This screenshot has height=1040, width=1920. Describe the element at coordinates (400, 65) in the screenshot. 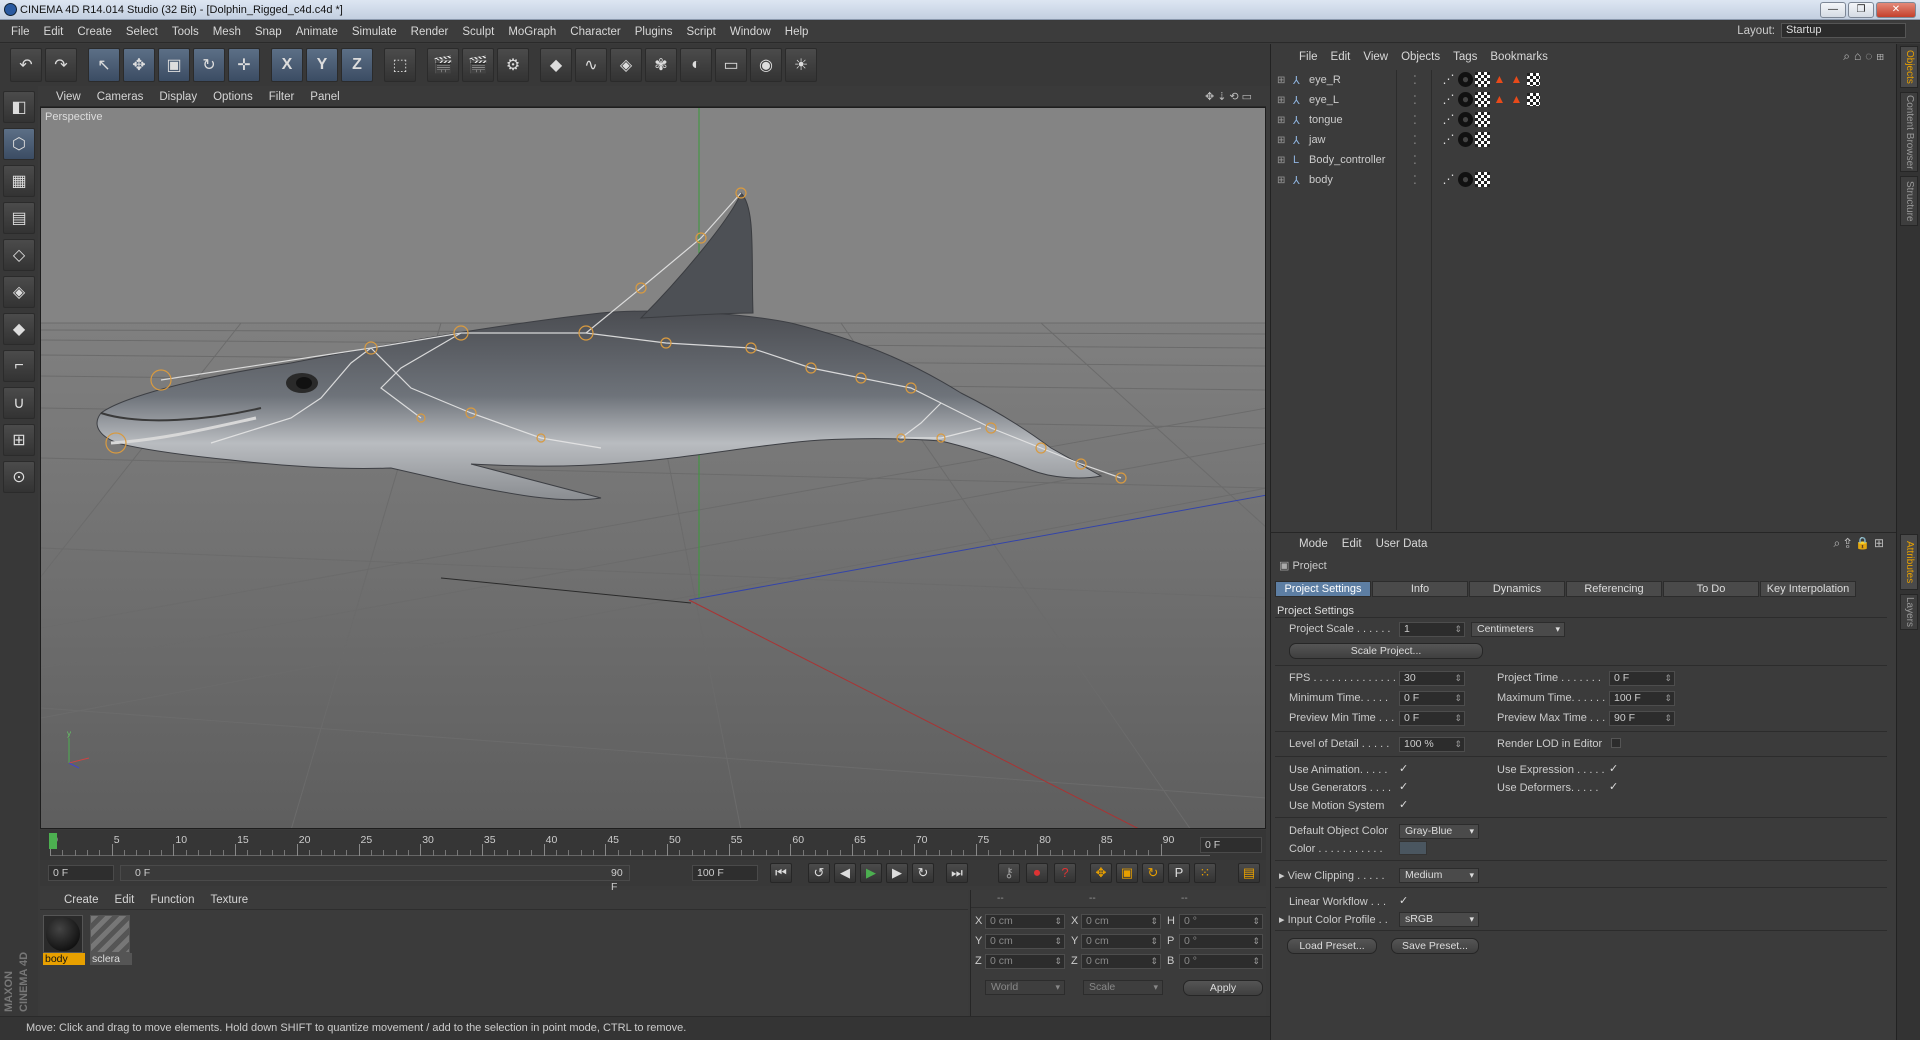

I see `world-coord-icon: ⬚` at that location.